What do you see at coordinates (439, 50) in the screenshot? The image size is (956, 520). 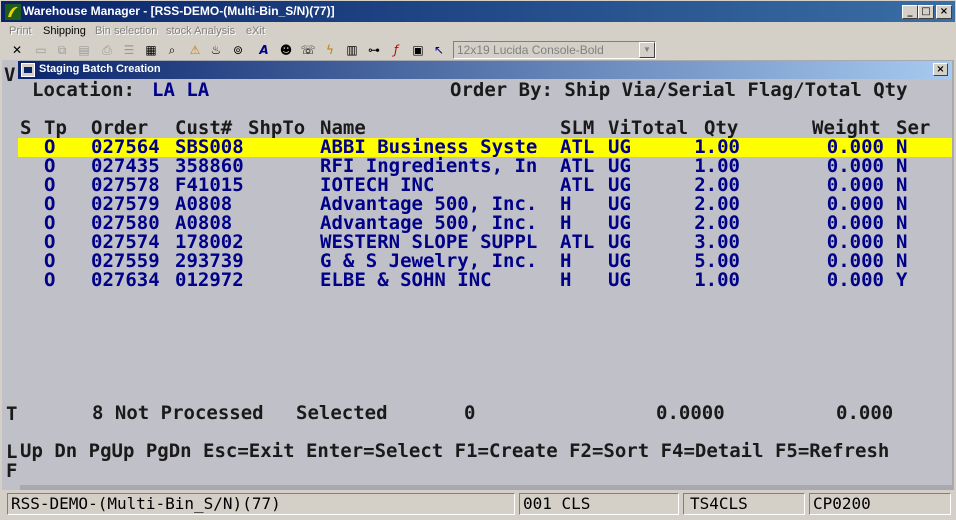 I see `help-pointer-icon: ↖` at bounding box center [439, 50].